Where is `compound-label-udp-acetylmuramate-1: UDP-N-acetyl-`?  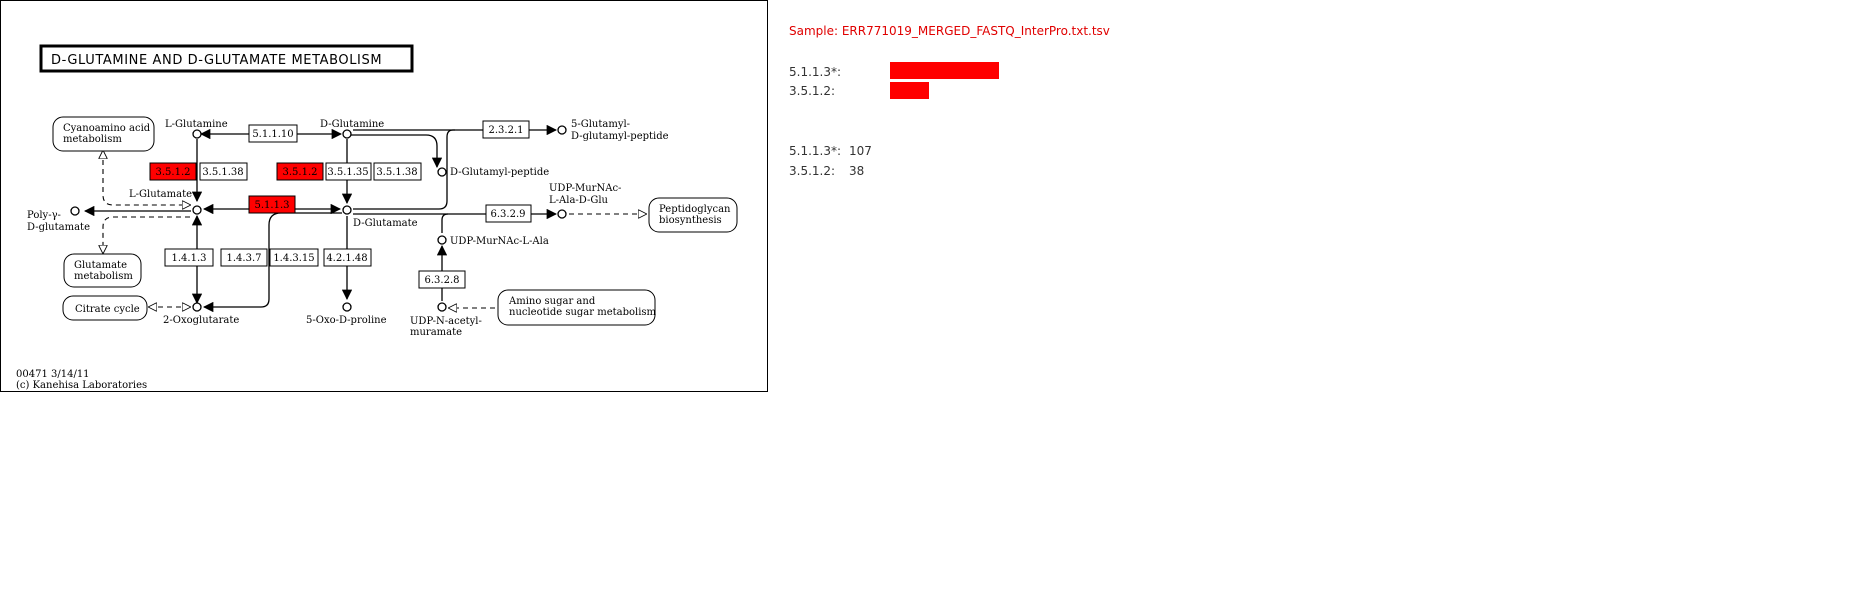 compound-label-udp-acetylmuramate-1: UDP-N-acetyl- is located at coordinates (446, 321).